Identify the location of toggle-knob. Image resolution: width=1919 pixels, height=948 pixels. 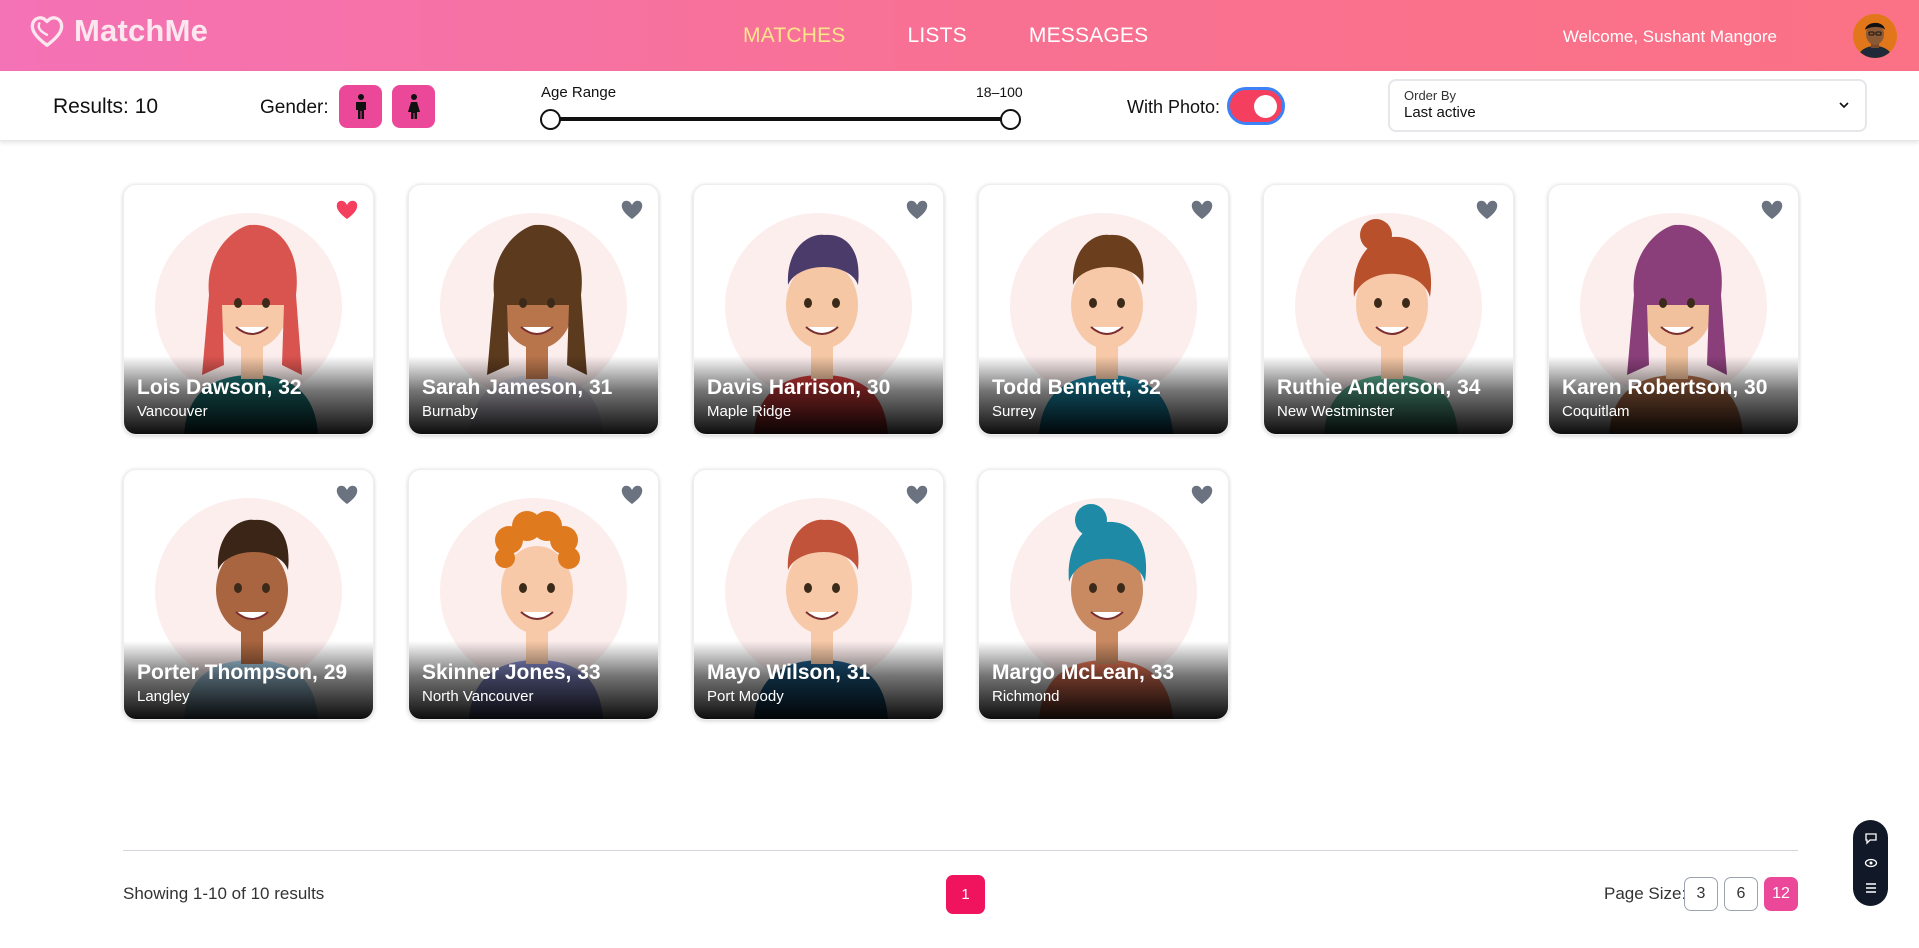
(1265, 106).